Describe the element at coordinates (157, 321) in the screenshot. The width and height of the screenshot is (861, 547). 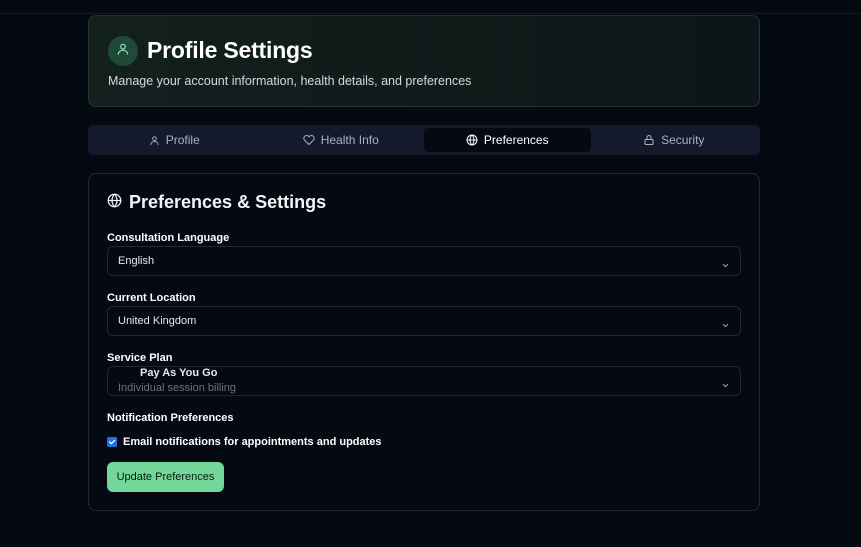
I see `location-value: United Kingdom` at that location.